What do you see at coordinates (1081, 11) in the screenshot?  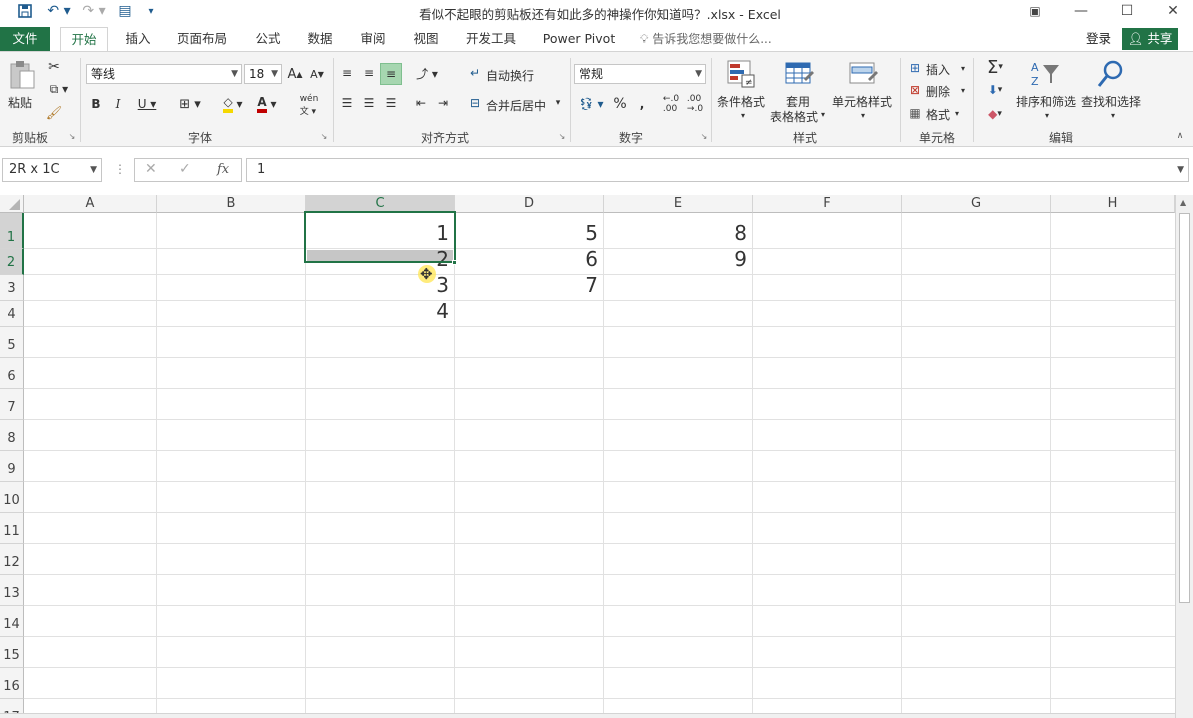 I see `minimize-button: —` at bounding box center [1081, 11].